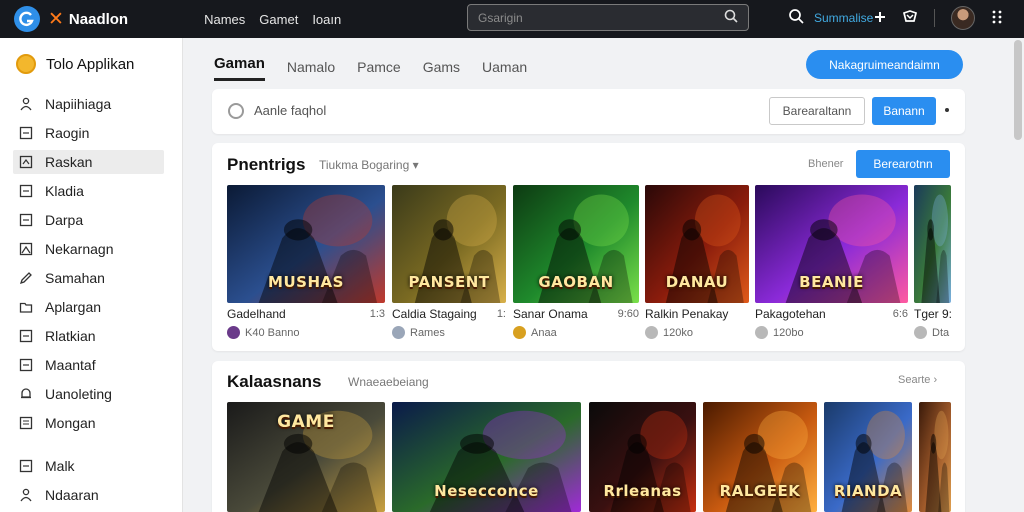 The image size is (1024, 512). I want to click on section-link: Bhener, so click(825, 164).